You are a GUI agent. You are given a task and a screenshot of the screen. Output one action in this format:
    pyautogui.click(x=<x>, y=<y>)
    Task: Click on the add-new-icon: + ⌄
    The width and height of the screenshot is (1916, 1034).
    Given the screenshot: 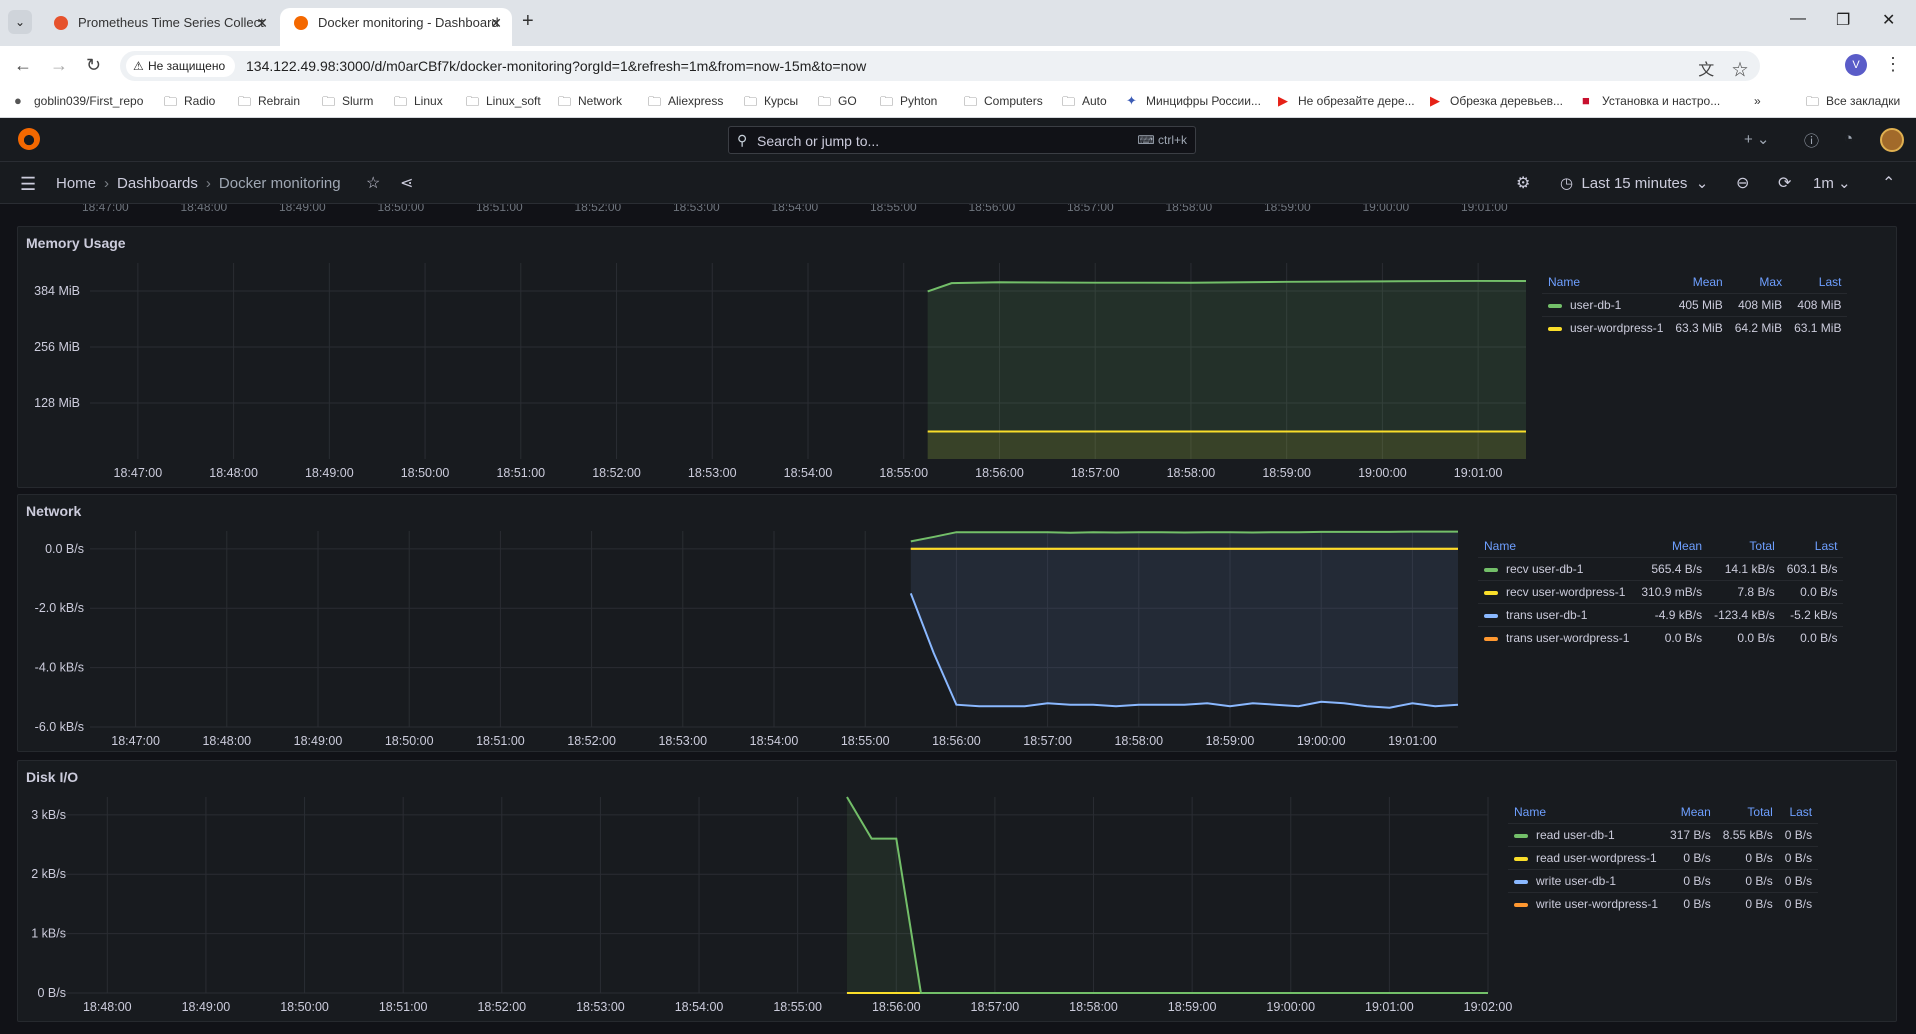 What is the action you would take?
    pyautogui.click(x=1757, y=139)
    